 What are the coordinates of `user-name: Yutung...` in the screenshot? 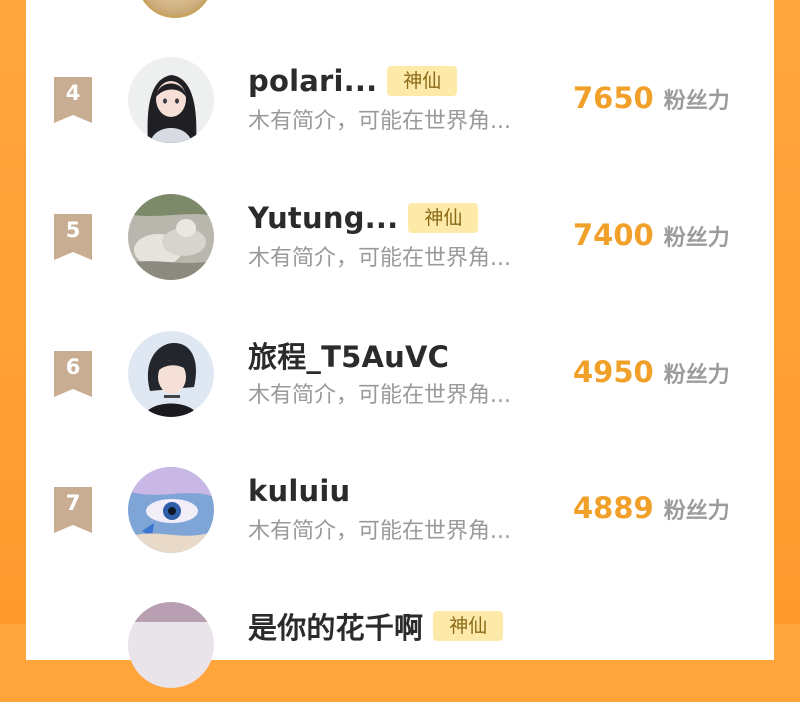 It's located at (323, 218).